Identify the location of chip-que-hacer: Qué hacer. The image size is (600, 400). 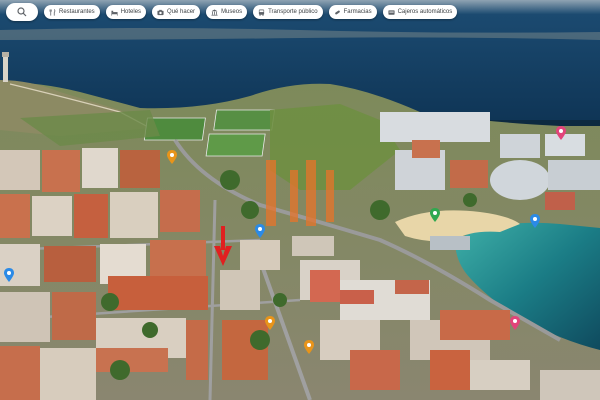
(176, 12).